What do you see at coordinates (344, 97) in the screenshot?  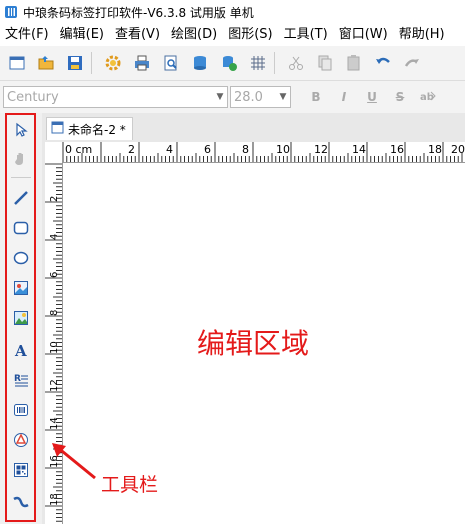 I see `italic-button: I` at bounding box center [344, 97].